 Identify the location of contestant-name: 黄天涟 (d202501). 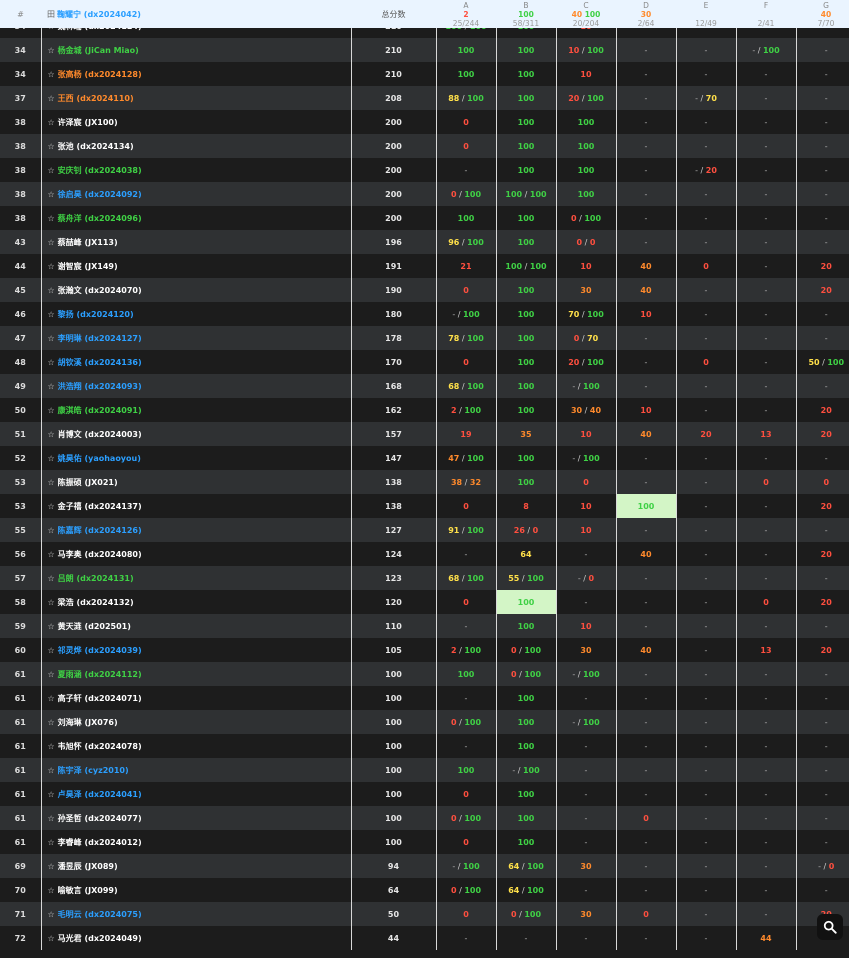
(94, 626).